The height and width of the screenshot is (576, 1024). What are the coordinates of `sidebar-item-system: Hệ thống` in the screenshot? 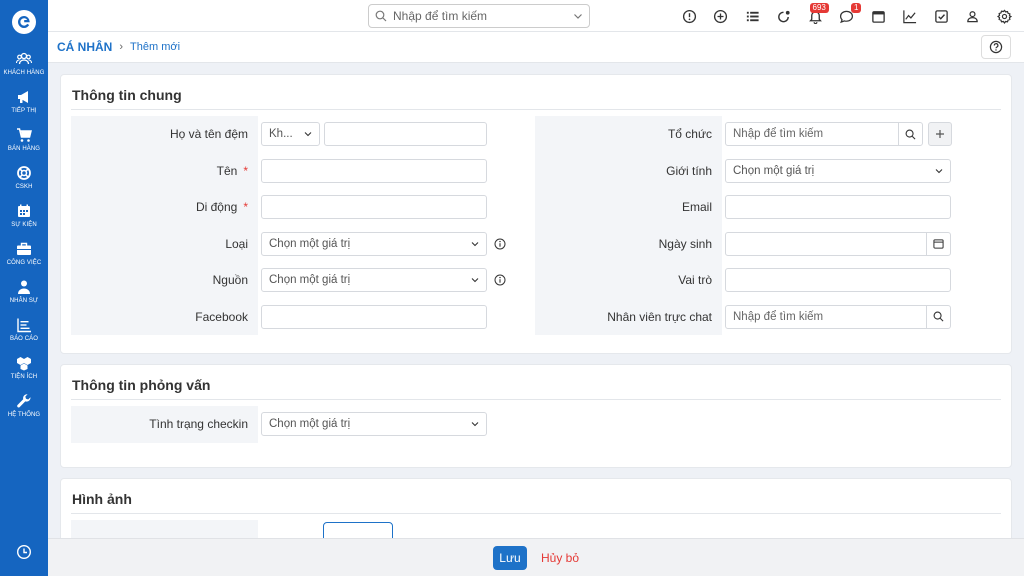 It's located at (24, 405).